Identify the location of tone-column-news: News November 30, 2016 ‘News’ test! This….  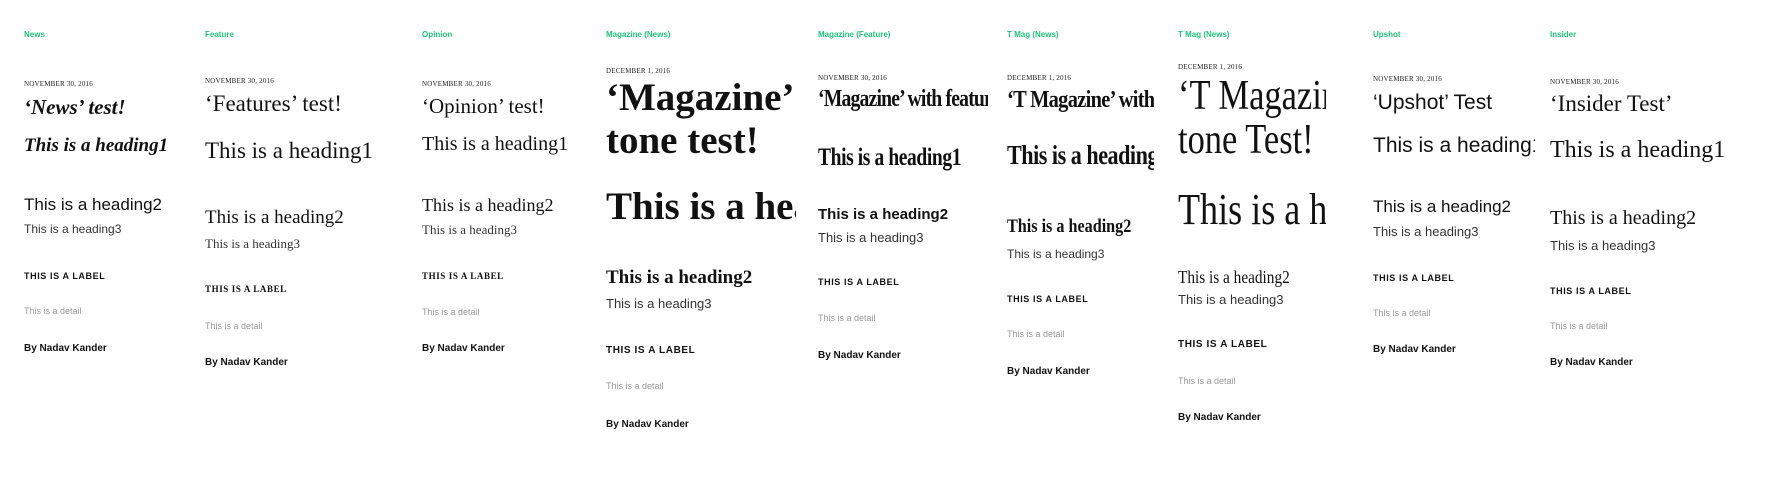
(103, 239).